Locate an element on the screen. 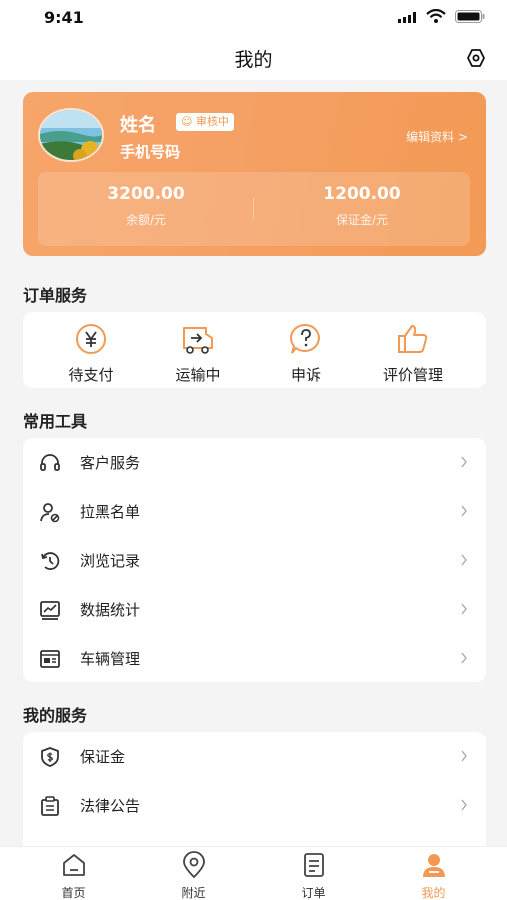  truck-icon is located at coordinates (198, 340).